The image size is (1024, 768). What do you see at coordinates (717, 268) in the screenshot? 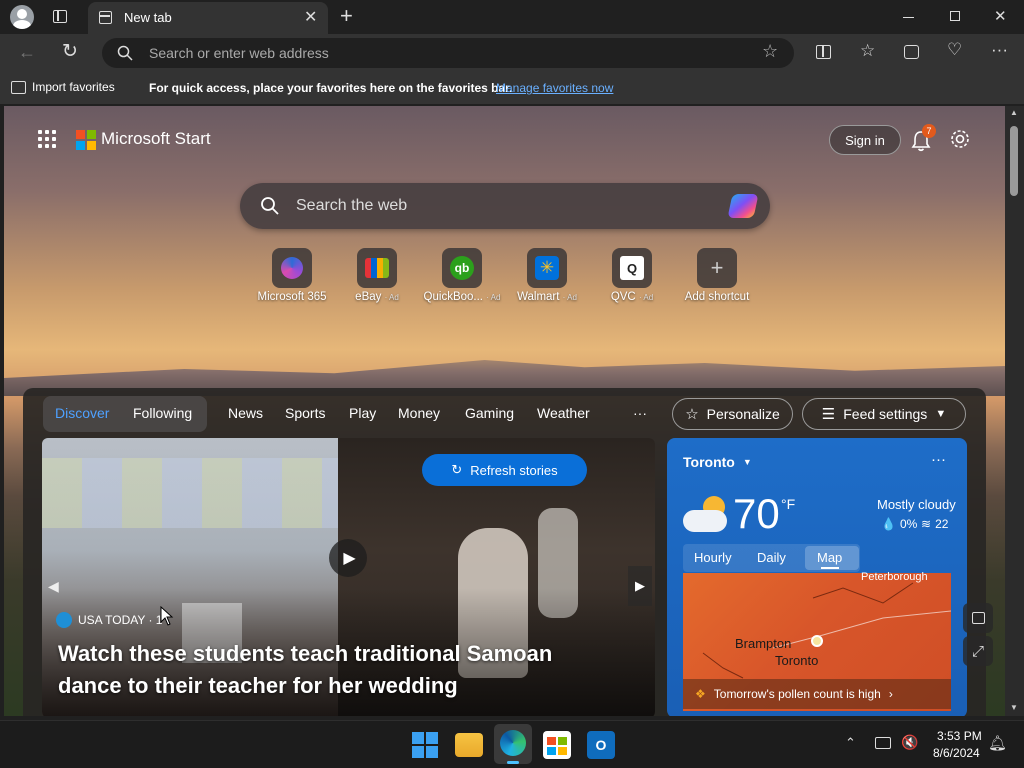
I see `shortcut-add: +` at bounding box center [717, 268].